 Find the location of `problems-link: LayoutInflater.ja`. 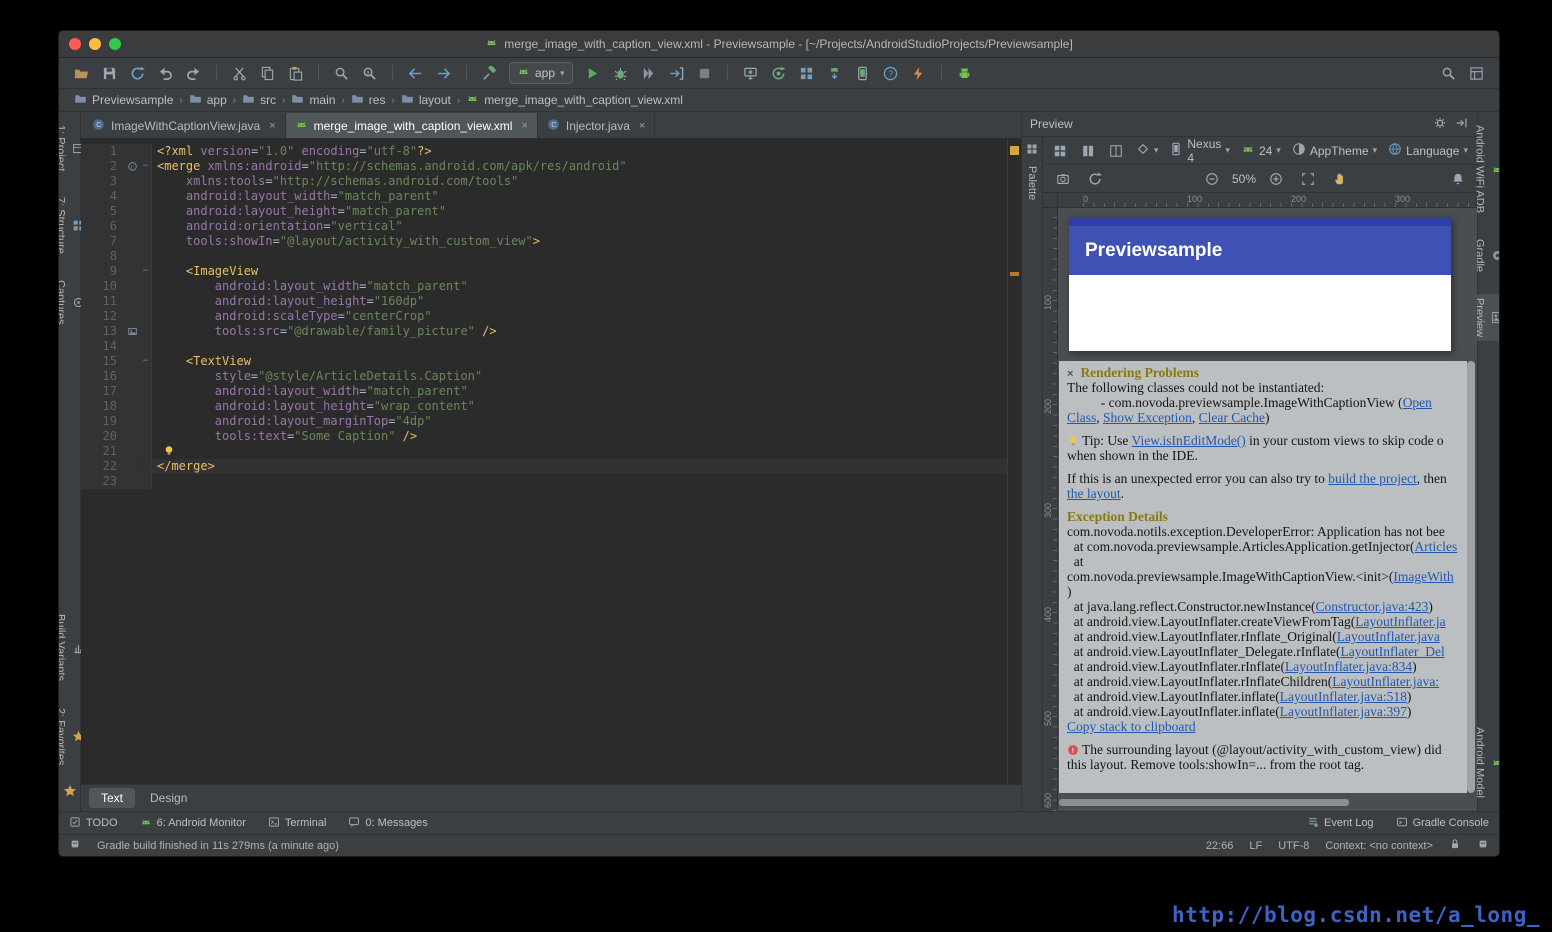

problems-link: LayoutInflater.ja is located at coordinates (1400, 621).